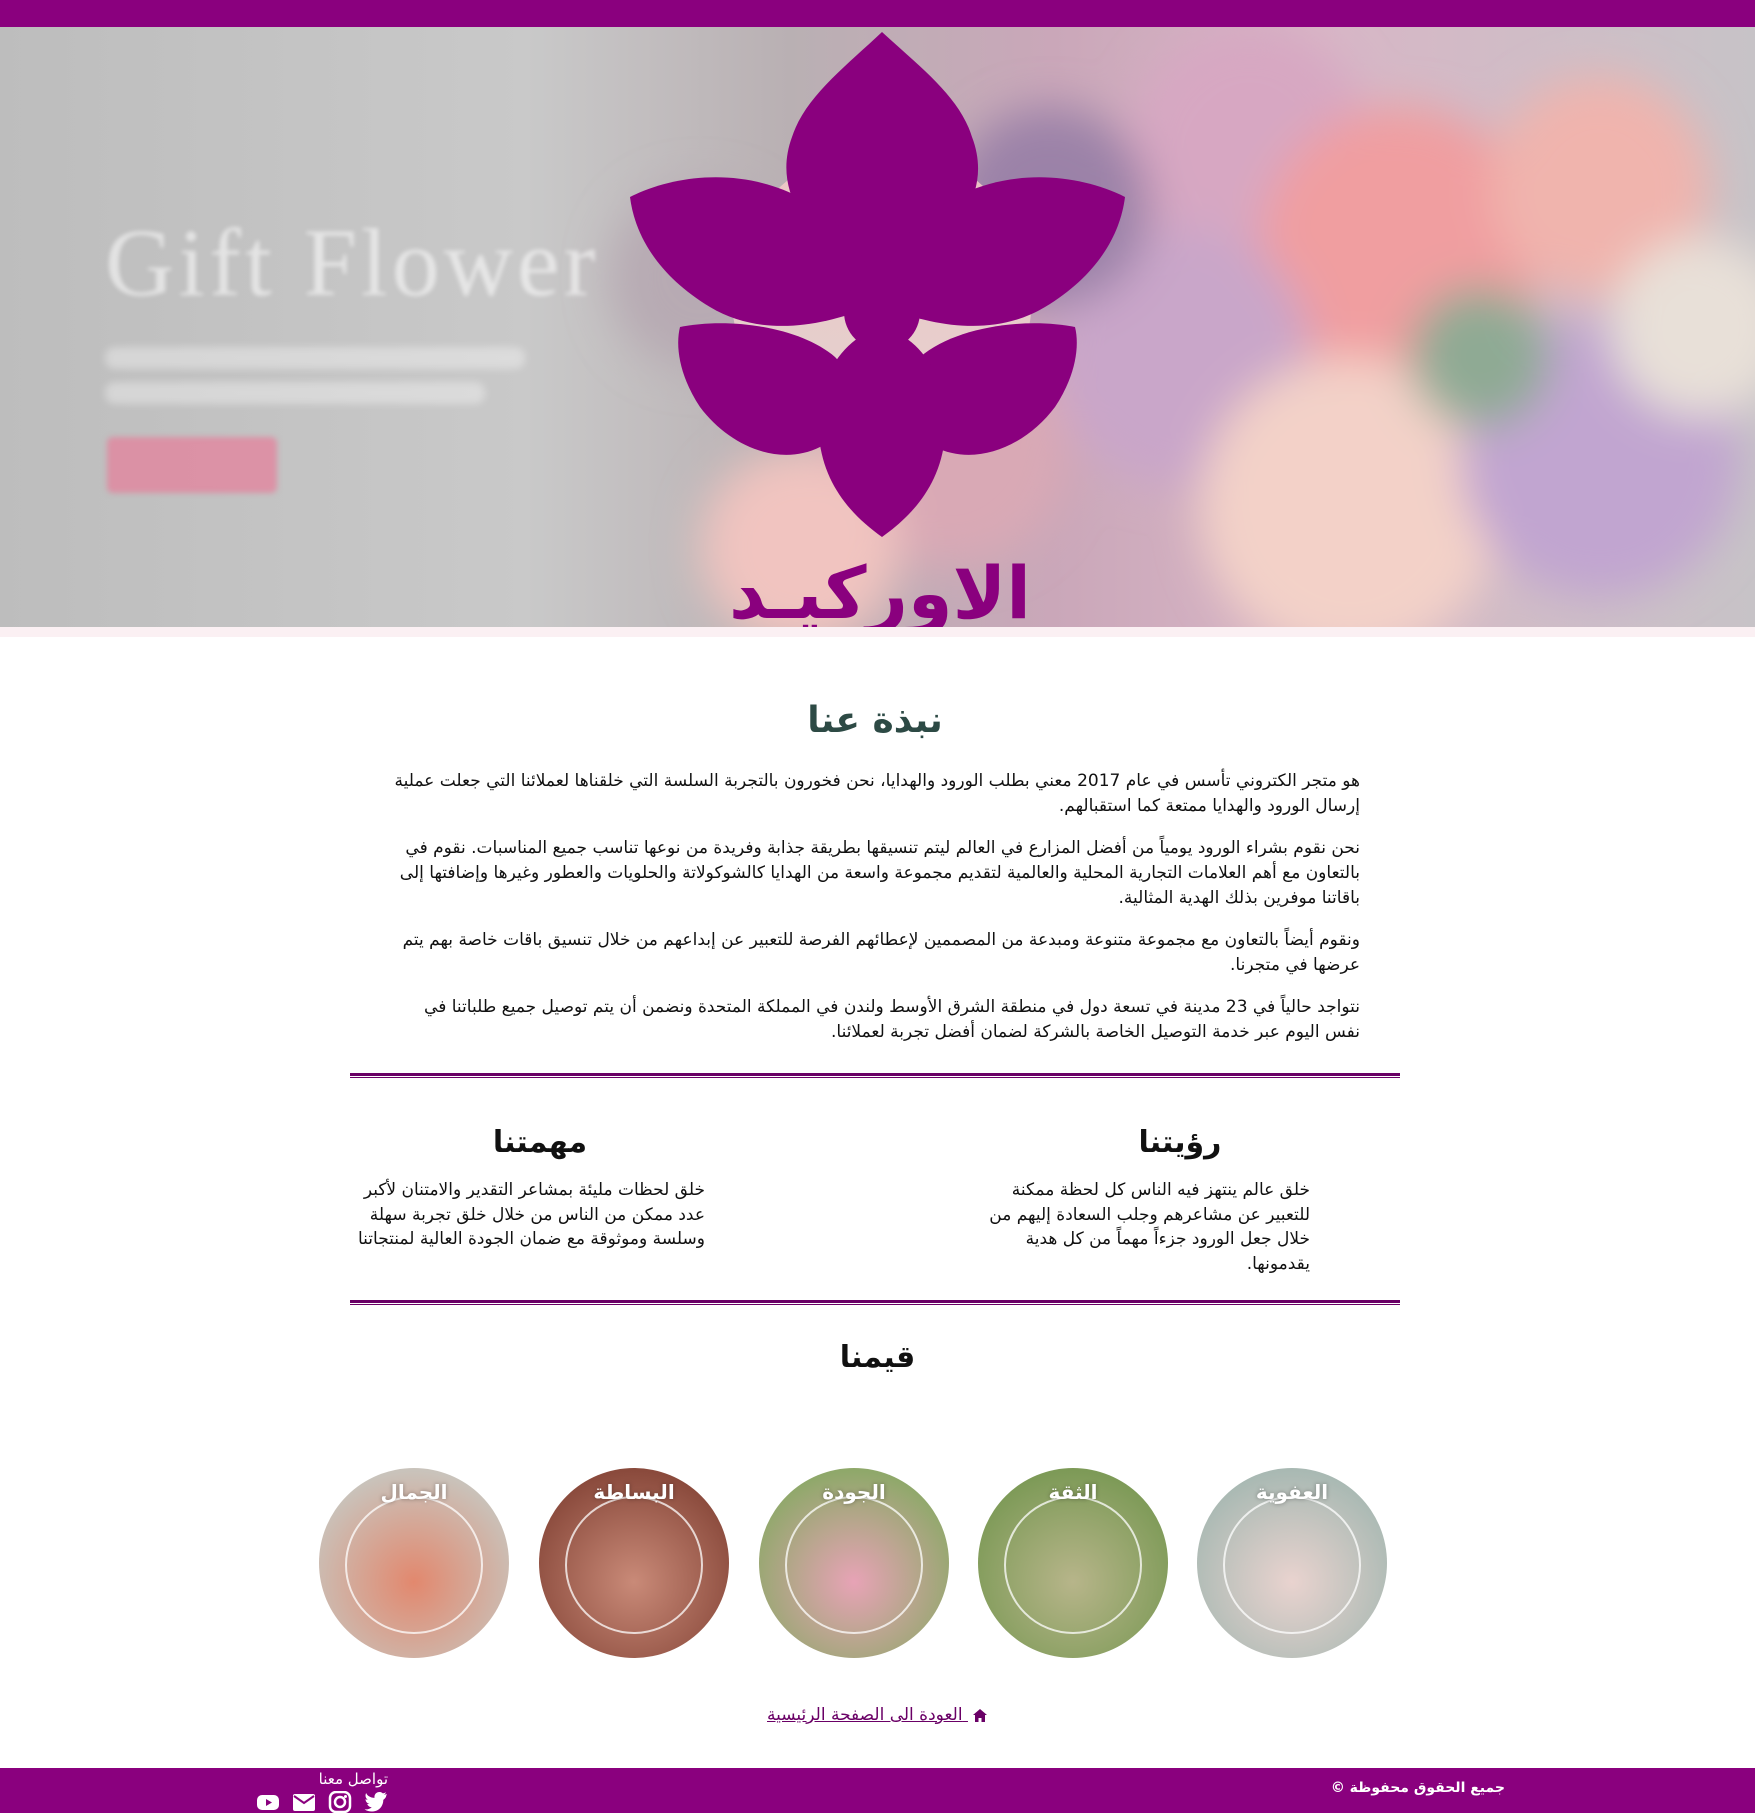 The width and height of the screenshot is (1755, 1813). Describe the element at coordinates (880, 589) in the screenshot. I see `brand-name: الاوركيـد` at that location.